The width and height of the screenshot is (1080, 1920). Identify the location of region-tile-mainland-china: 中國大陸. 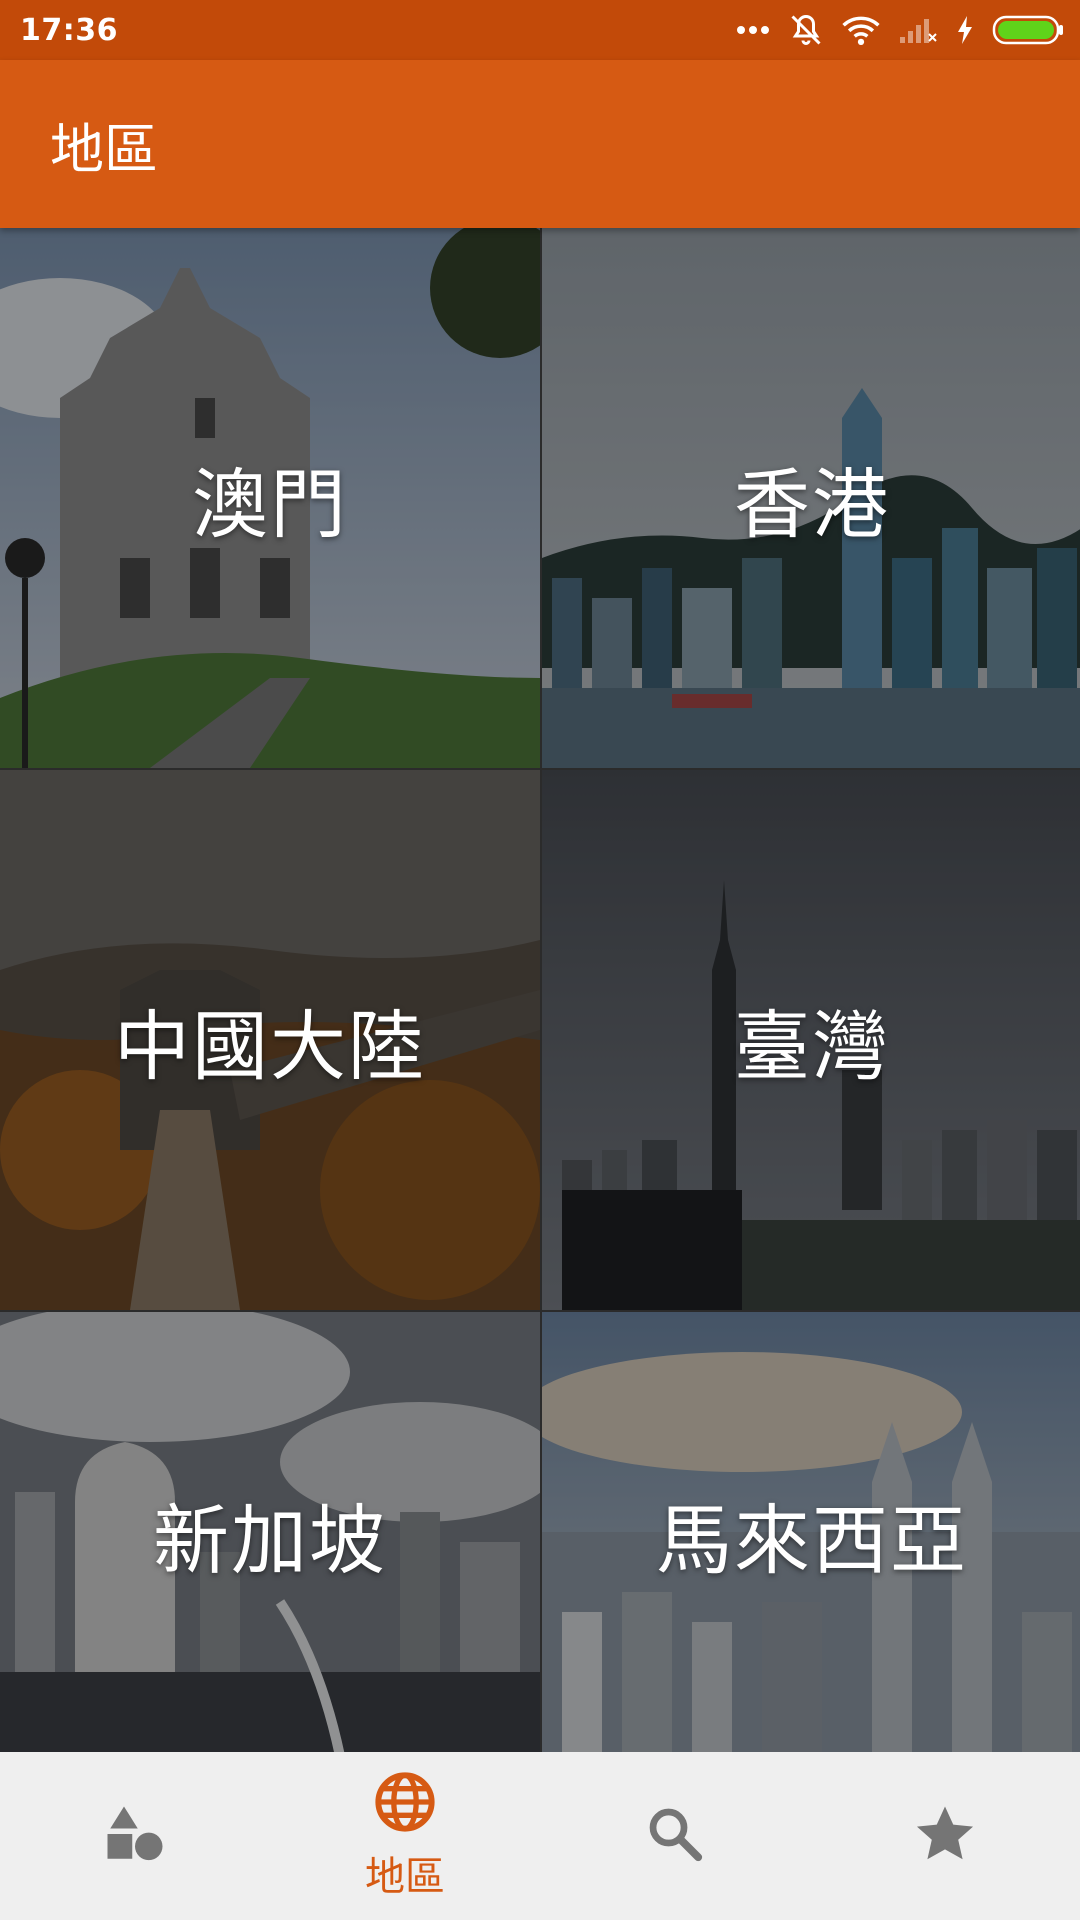
(270, 1040).